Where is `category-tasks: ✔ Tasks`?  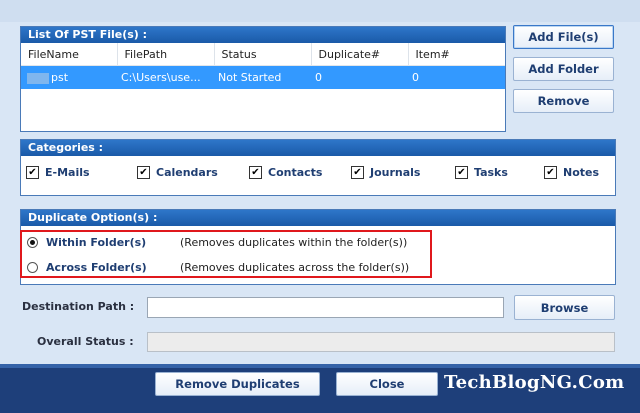
category-tasks: ✔ Tasks is located at coordinates (481, 172).